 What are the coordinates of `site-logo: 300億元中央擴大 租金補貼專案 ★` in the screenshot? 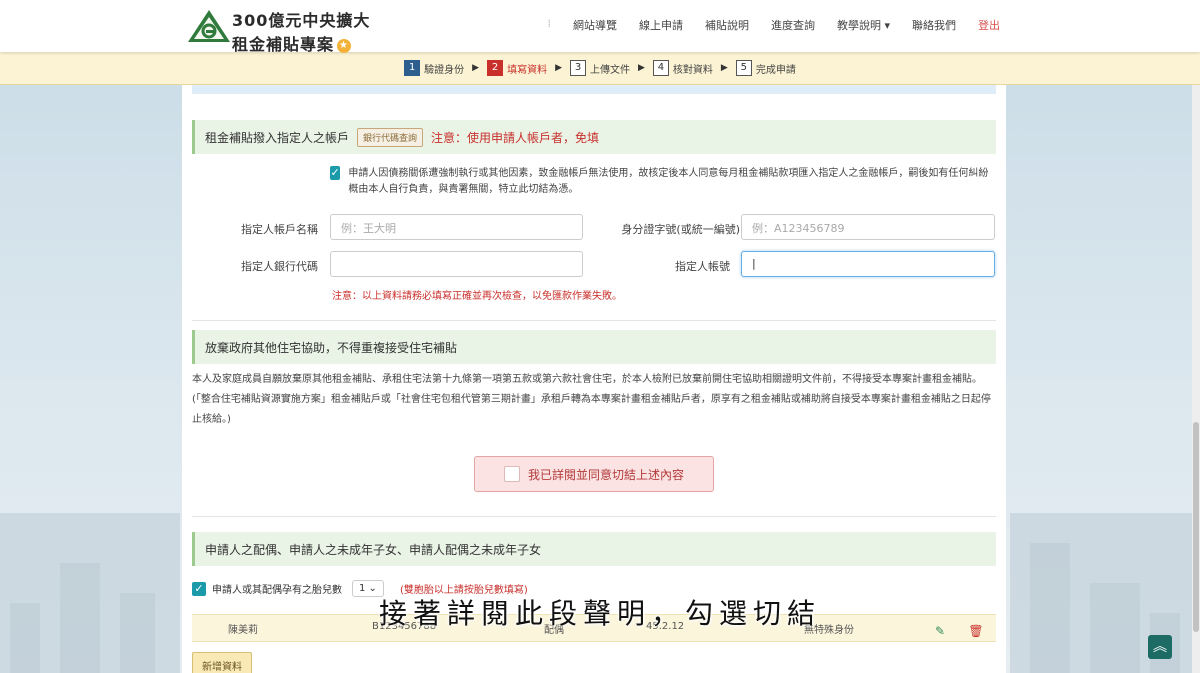 It's located at (301, 31).